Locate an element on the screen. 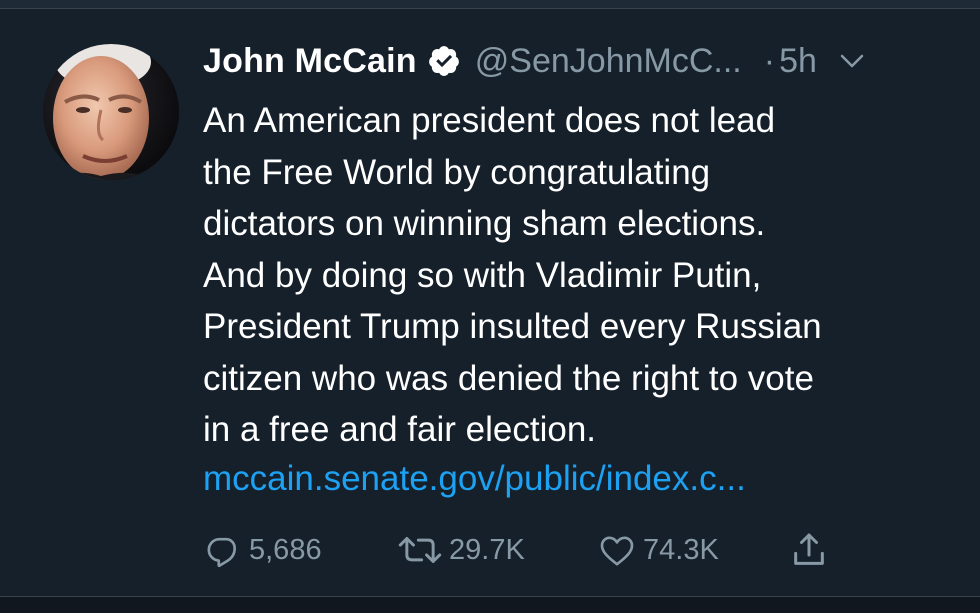  retweet-count: 29.7K is located at coordinates (487, 549).